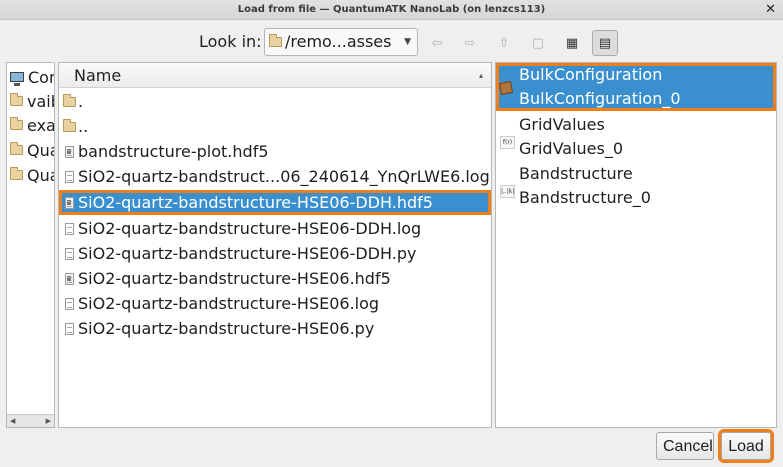 This screenshot has width=783, height=467. I want to click on close-icon: ✕, so click(770, 10).